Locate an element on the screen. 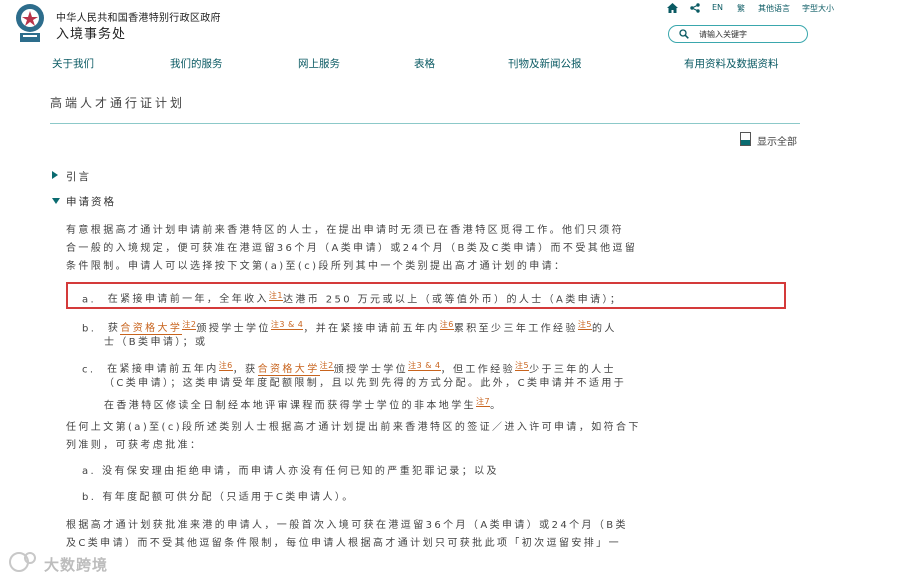 This screenshot has height=579, width=900. item-label: c. is located at coordinates (89, 370).